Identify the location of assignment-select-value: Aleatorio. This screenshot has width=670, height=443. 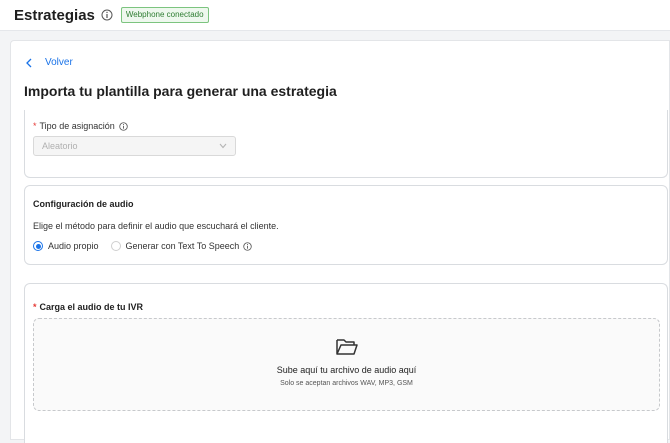
(60, 146).